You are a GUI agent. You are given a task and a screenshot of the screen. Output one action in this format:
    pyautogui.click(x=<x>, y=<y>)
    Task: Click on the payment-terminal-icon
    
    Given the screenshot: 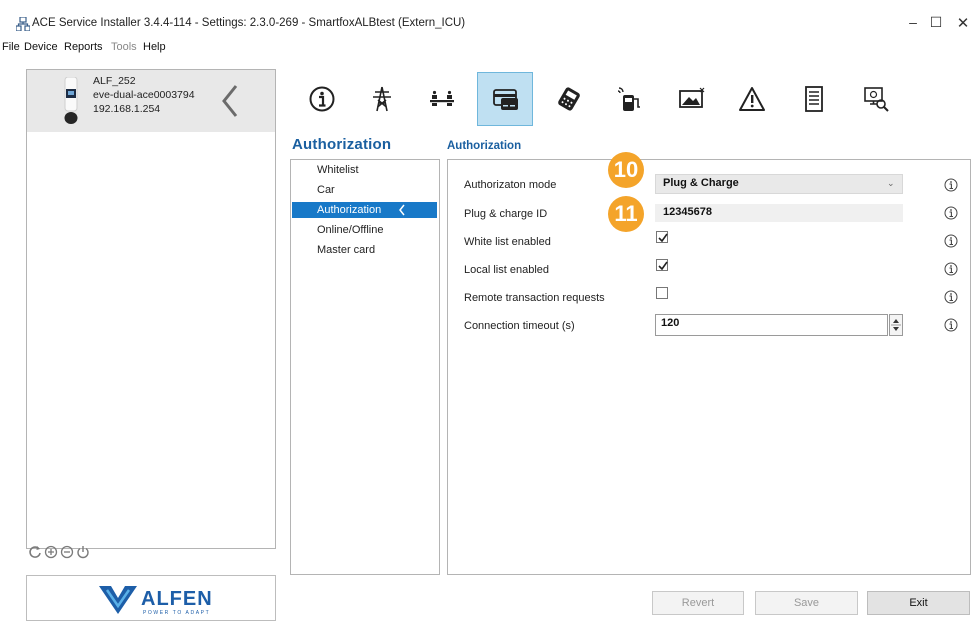 What is the action you would take?
    pyautogui.click(x=569, y=99)
    